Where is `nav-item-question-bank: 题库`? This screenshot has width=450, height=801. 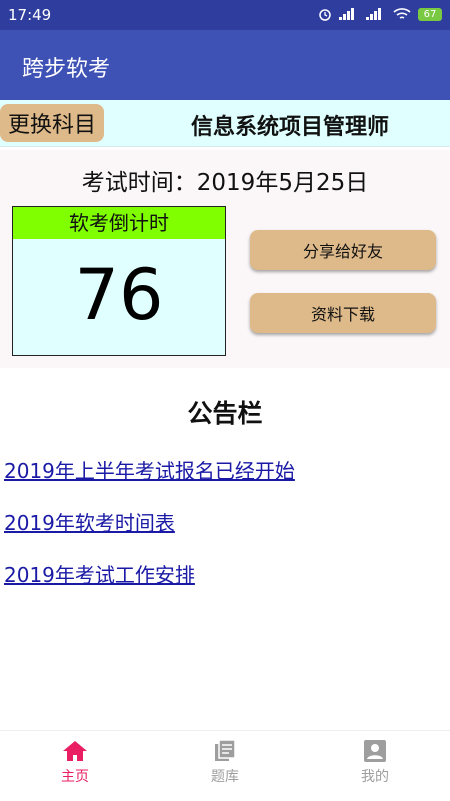 nav-item-question-bank: 题库 is located at coordinates (225, 762).